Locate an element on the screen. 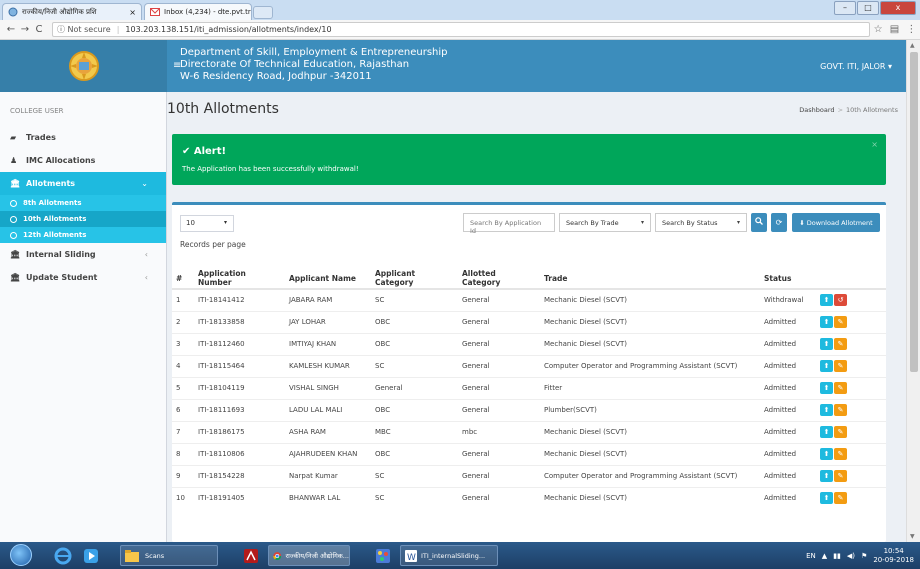 The image size is (920, 569). breadcrumb: Dashboard >10th Allotments is located at coordinates (848, 110).